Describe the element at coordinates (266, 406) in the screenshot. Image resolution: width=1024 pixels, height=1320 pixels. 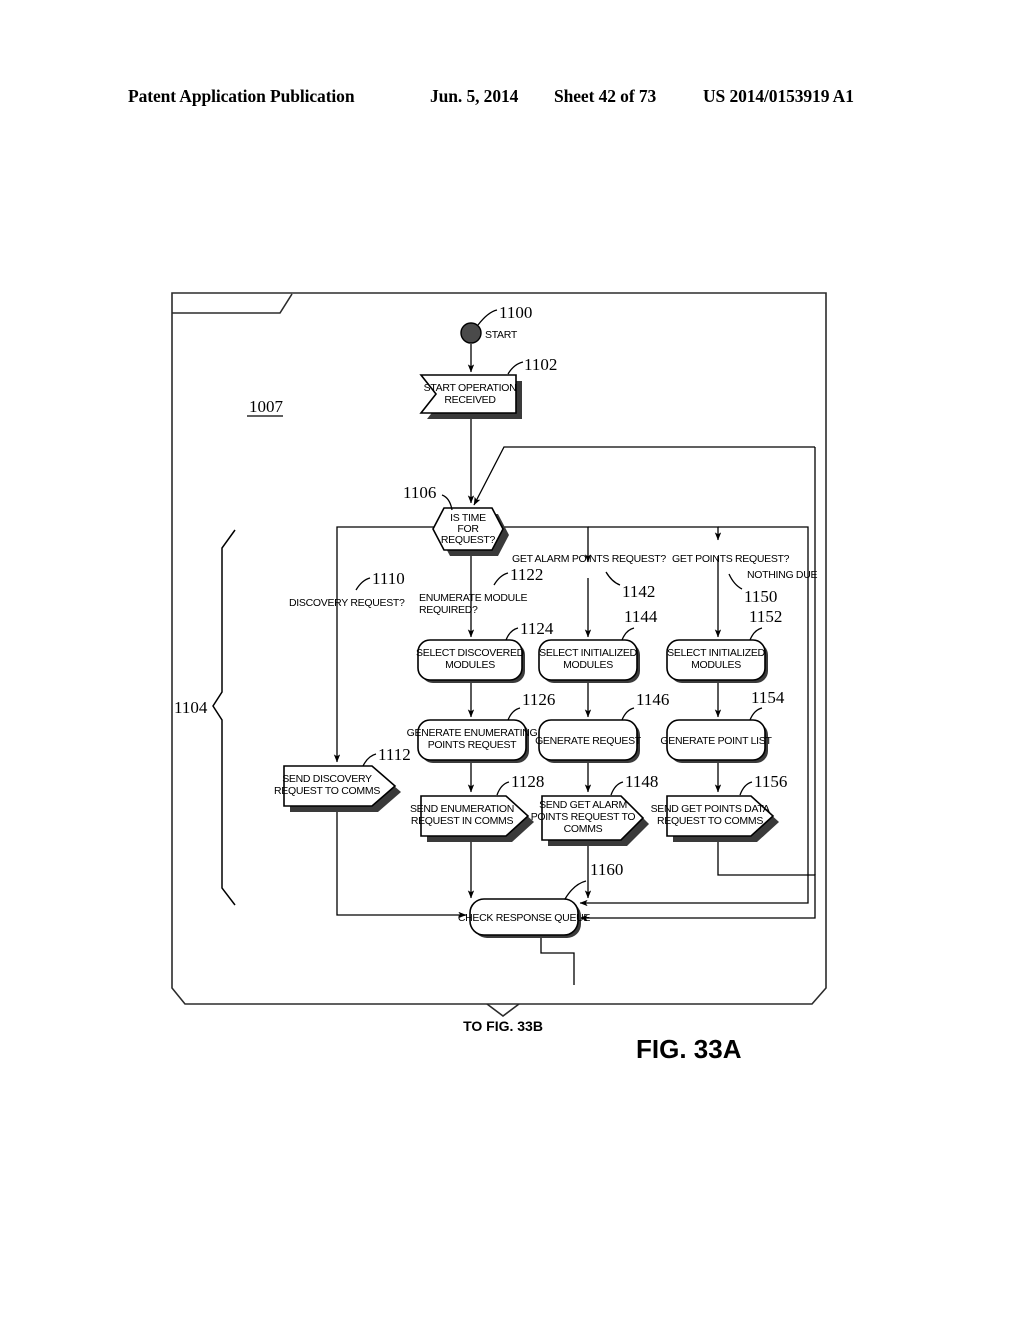
I see `frame-ref-label: 1007` at that location.